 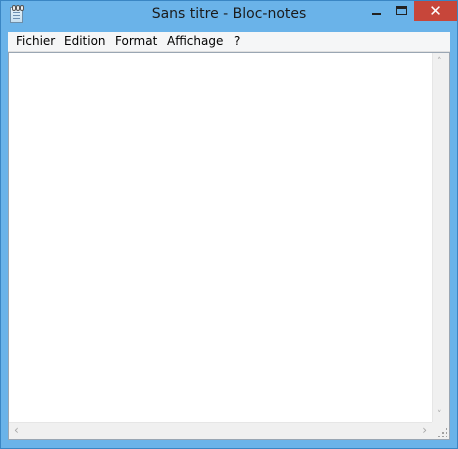 What do you see at coordinates (220, 430) in the screenshot?
I see `horizontal-scrollbar: ‹ ›` at bounding box center [220, 430].